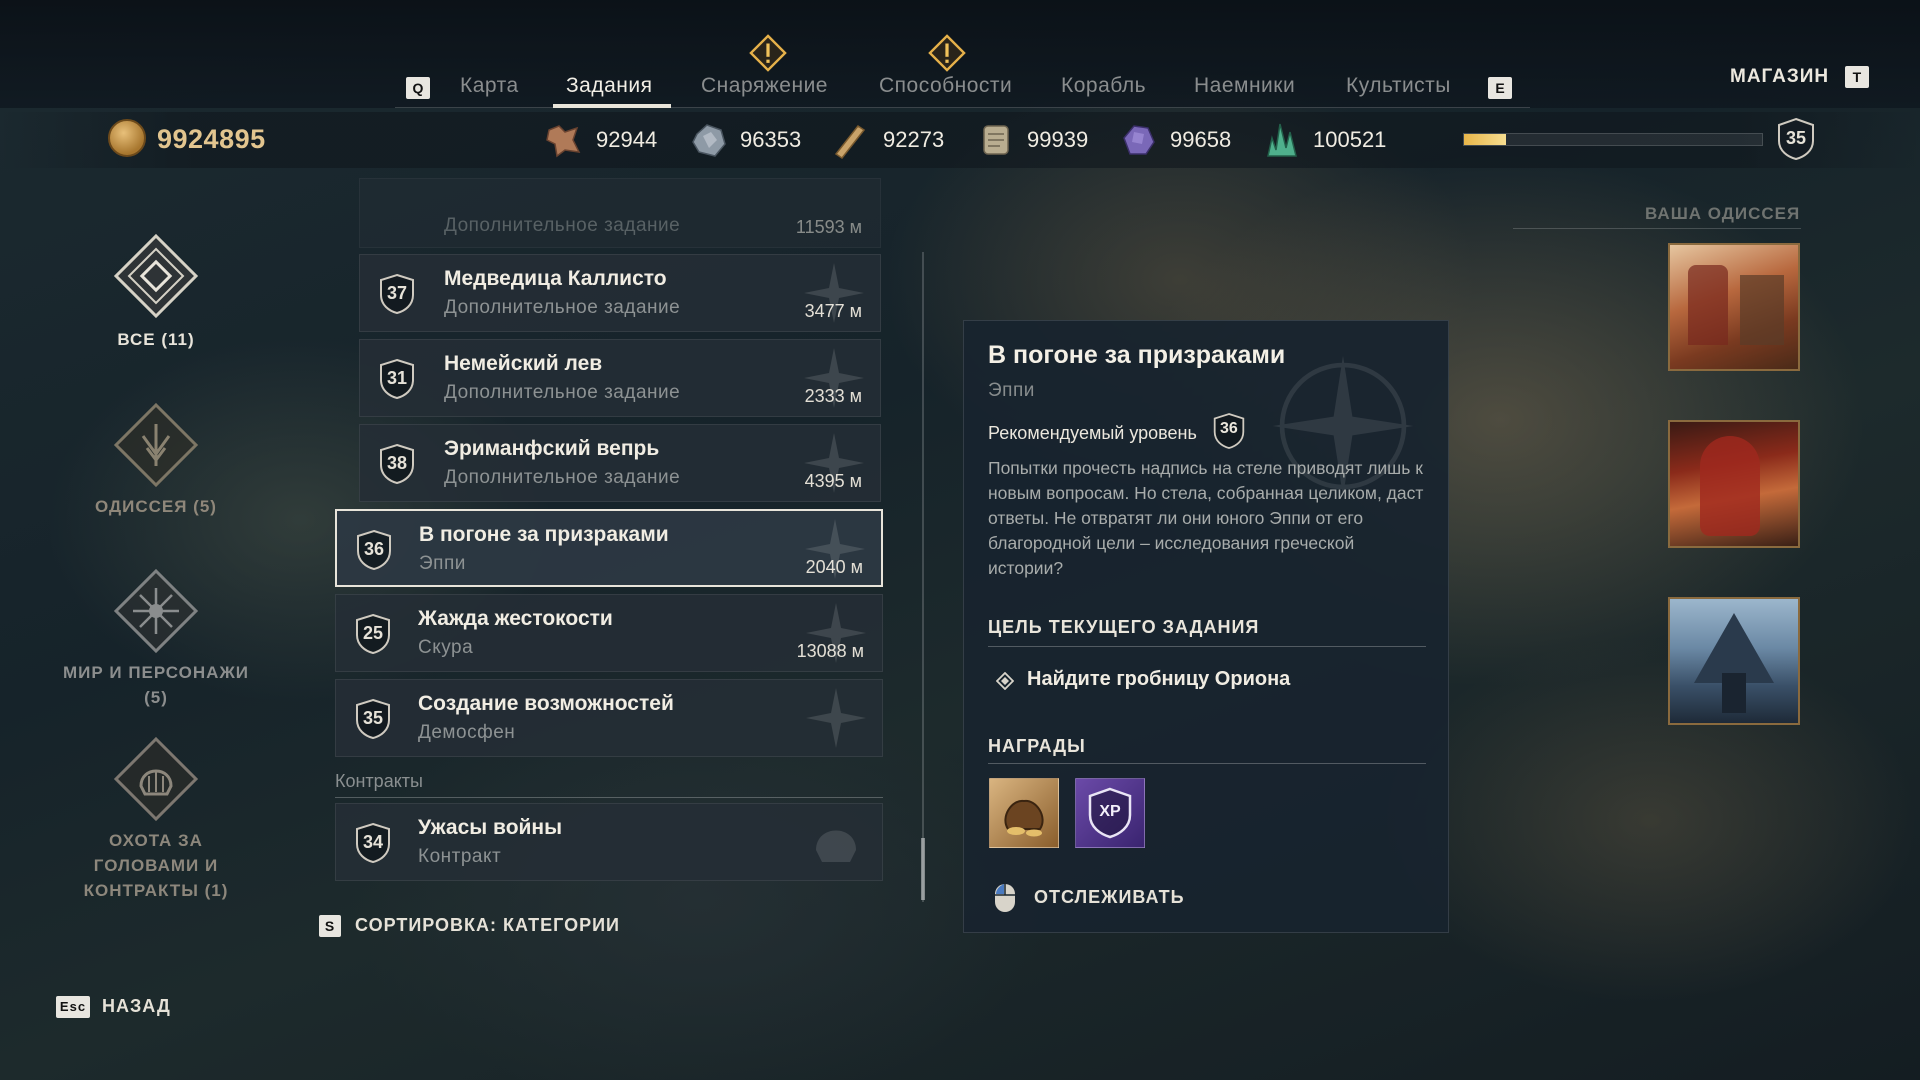 This screenshot has width=1920, height=1080. What do you see at coordinates (947, 53) in the screenshot?
I see `abilities-alert-icon` at bounding box center [947, 53].